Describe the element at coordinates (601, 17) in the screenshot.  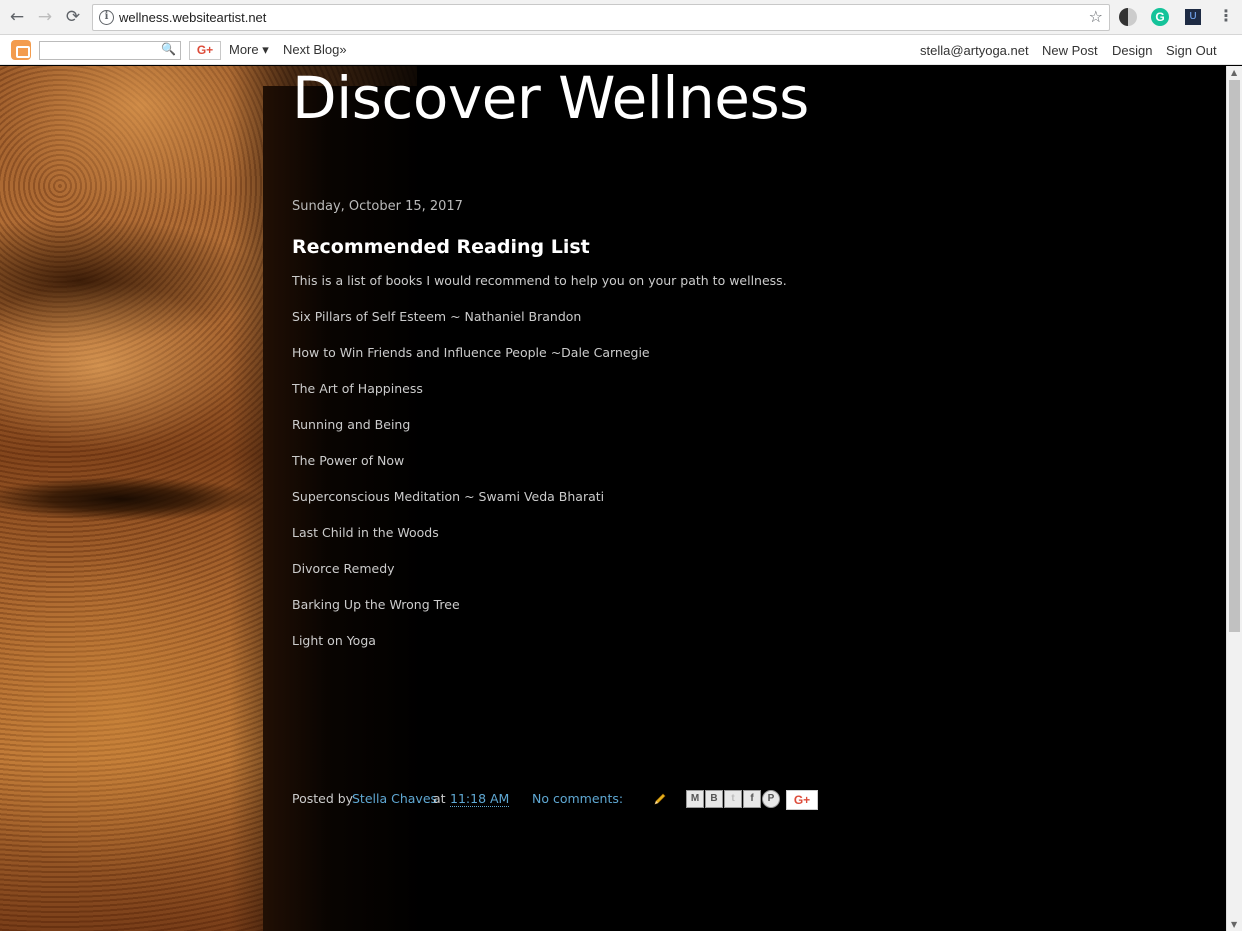
I see `address-bar: i wellness.websiteartist.net ☆` at that location.